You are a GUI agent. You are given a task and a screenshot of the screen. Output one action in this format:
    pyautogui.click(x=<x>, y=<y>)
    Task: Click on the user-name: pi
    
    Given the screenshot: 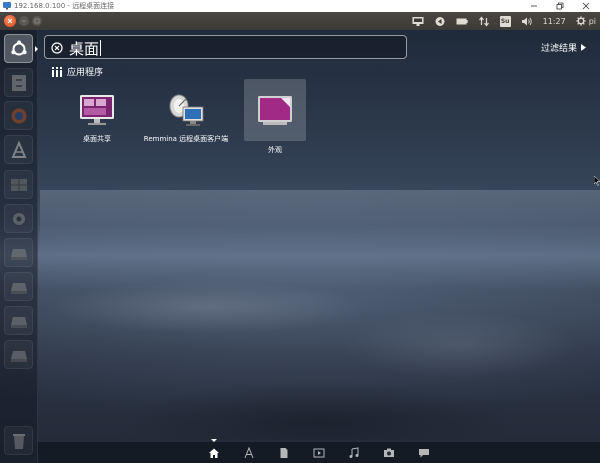 What is the action you would take?
    pyautogui.click(x=592, y=21)
    